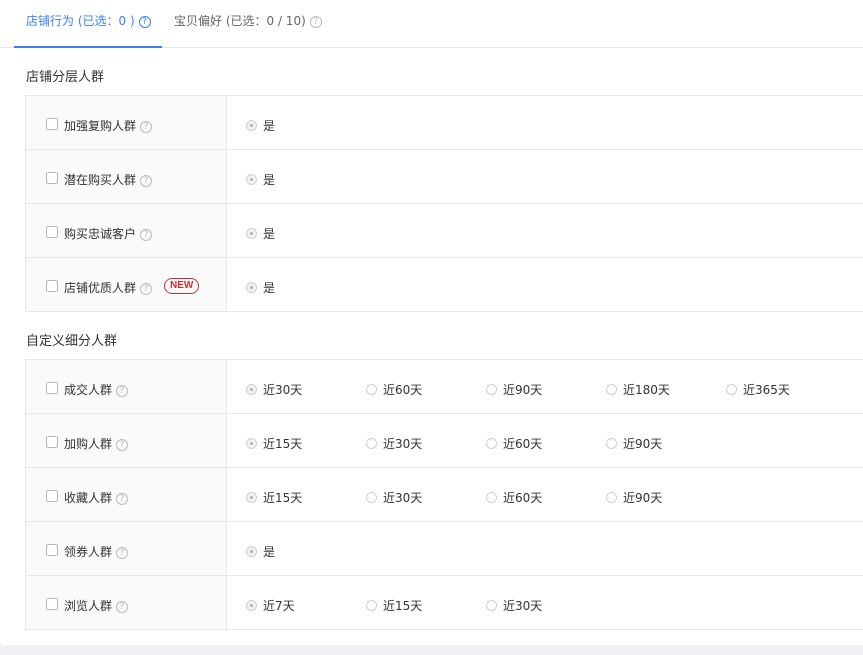 The image size is (863, 655). What do you see at coordinates (126, 176) in the screenshot?
I see `row-header: 潜在购买人群?` at bounding box center [126, 176].